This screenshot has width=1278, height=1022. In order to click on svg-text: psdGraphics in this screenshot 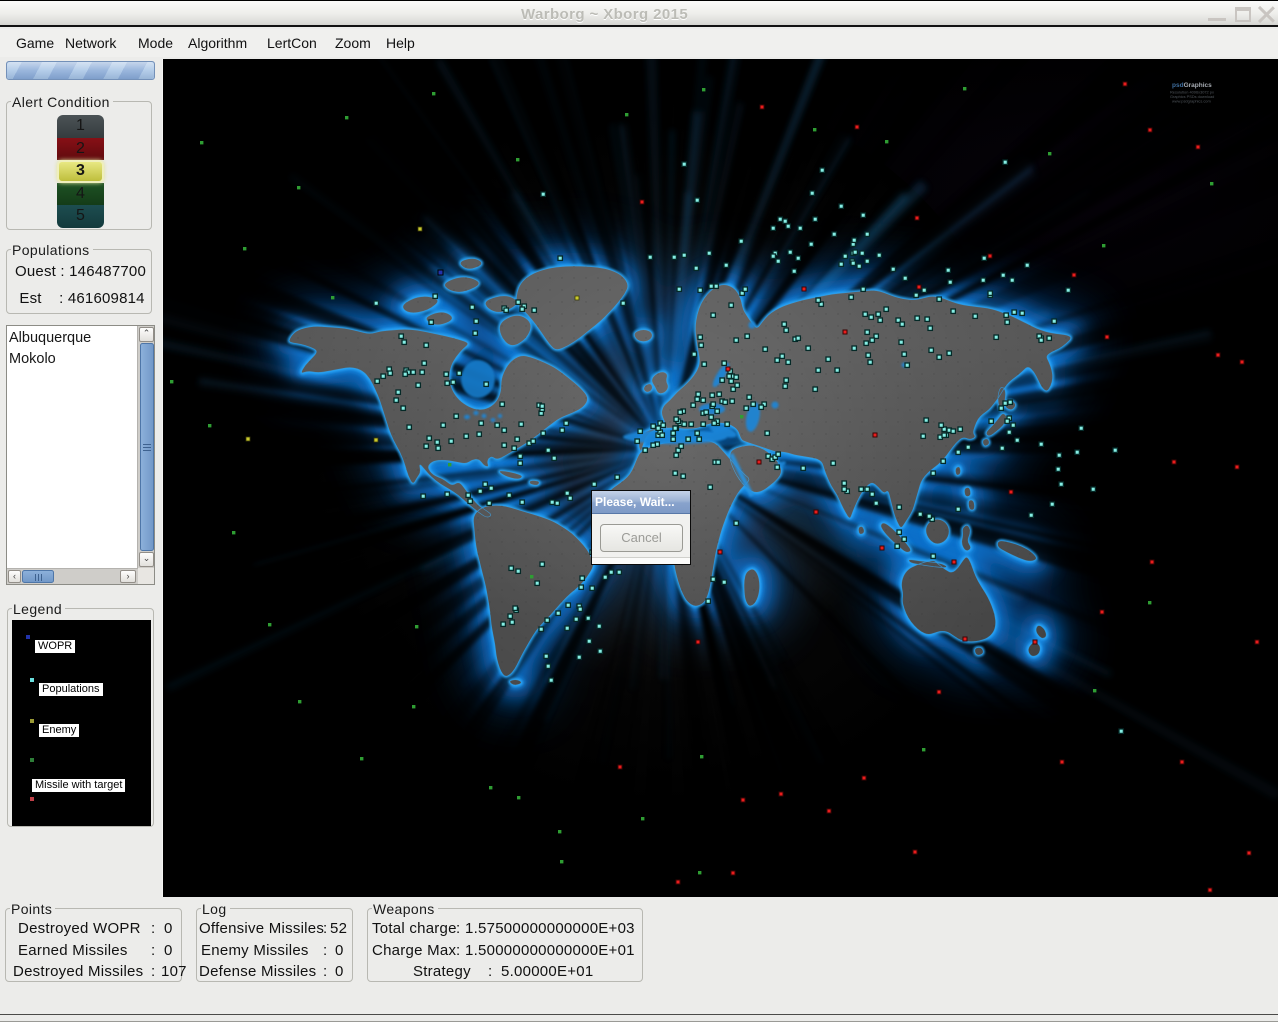, I will do `click(1192, 85)`.